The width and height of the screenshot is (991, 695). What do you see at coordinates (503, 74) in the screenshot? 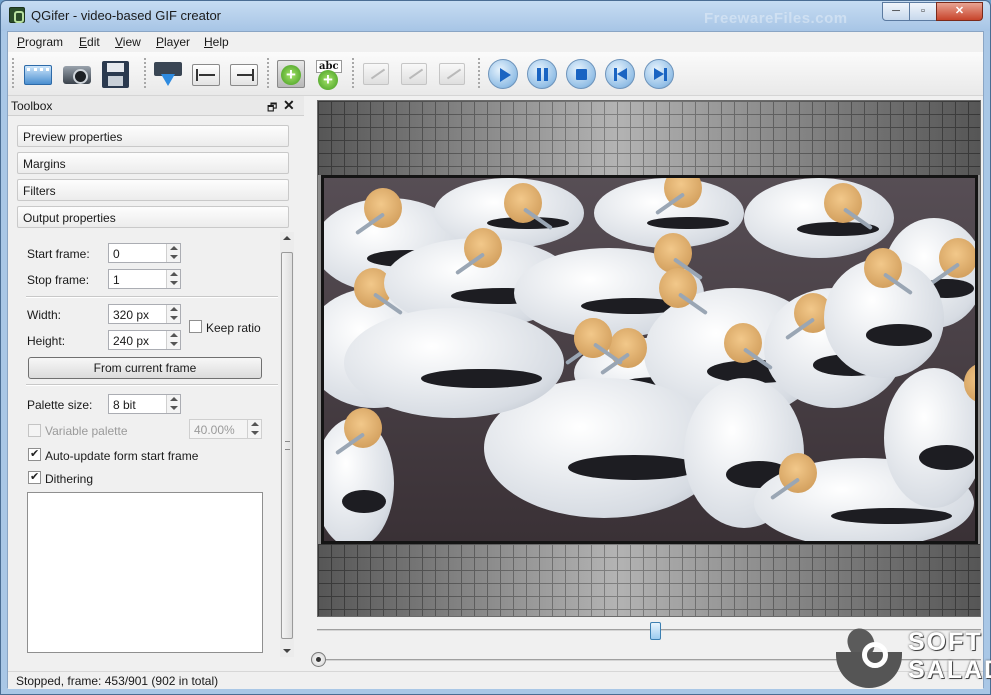
I see `play-button` at bounding box center [503, 74].